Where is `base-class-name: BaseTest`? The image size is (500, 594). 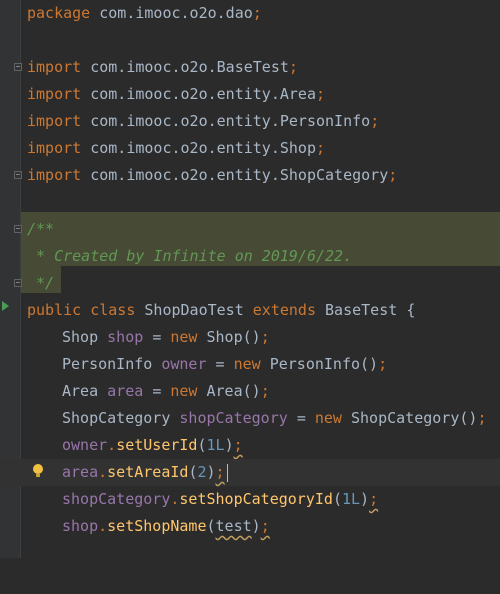
base-class-name: BaseTest is located at coordinates (361, 310).